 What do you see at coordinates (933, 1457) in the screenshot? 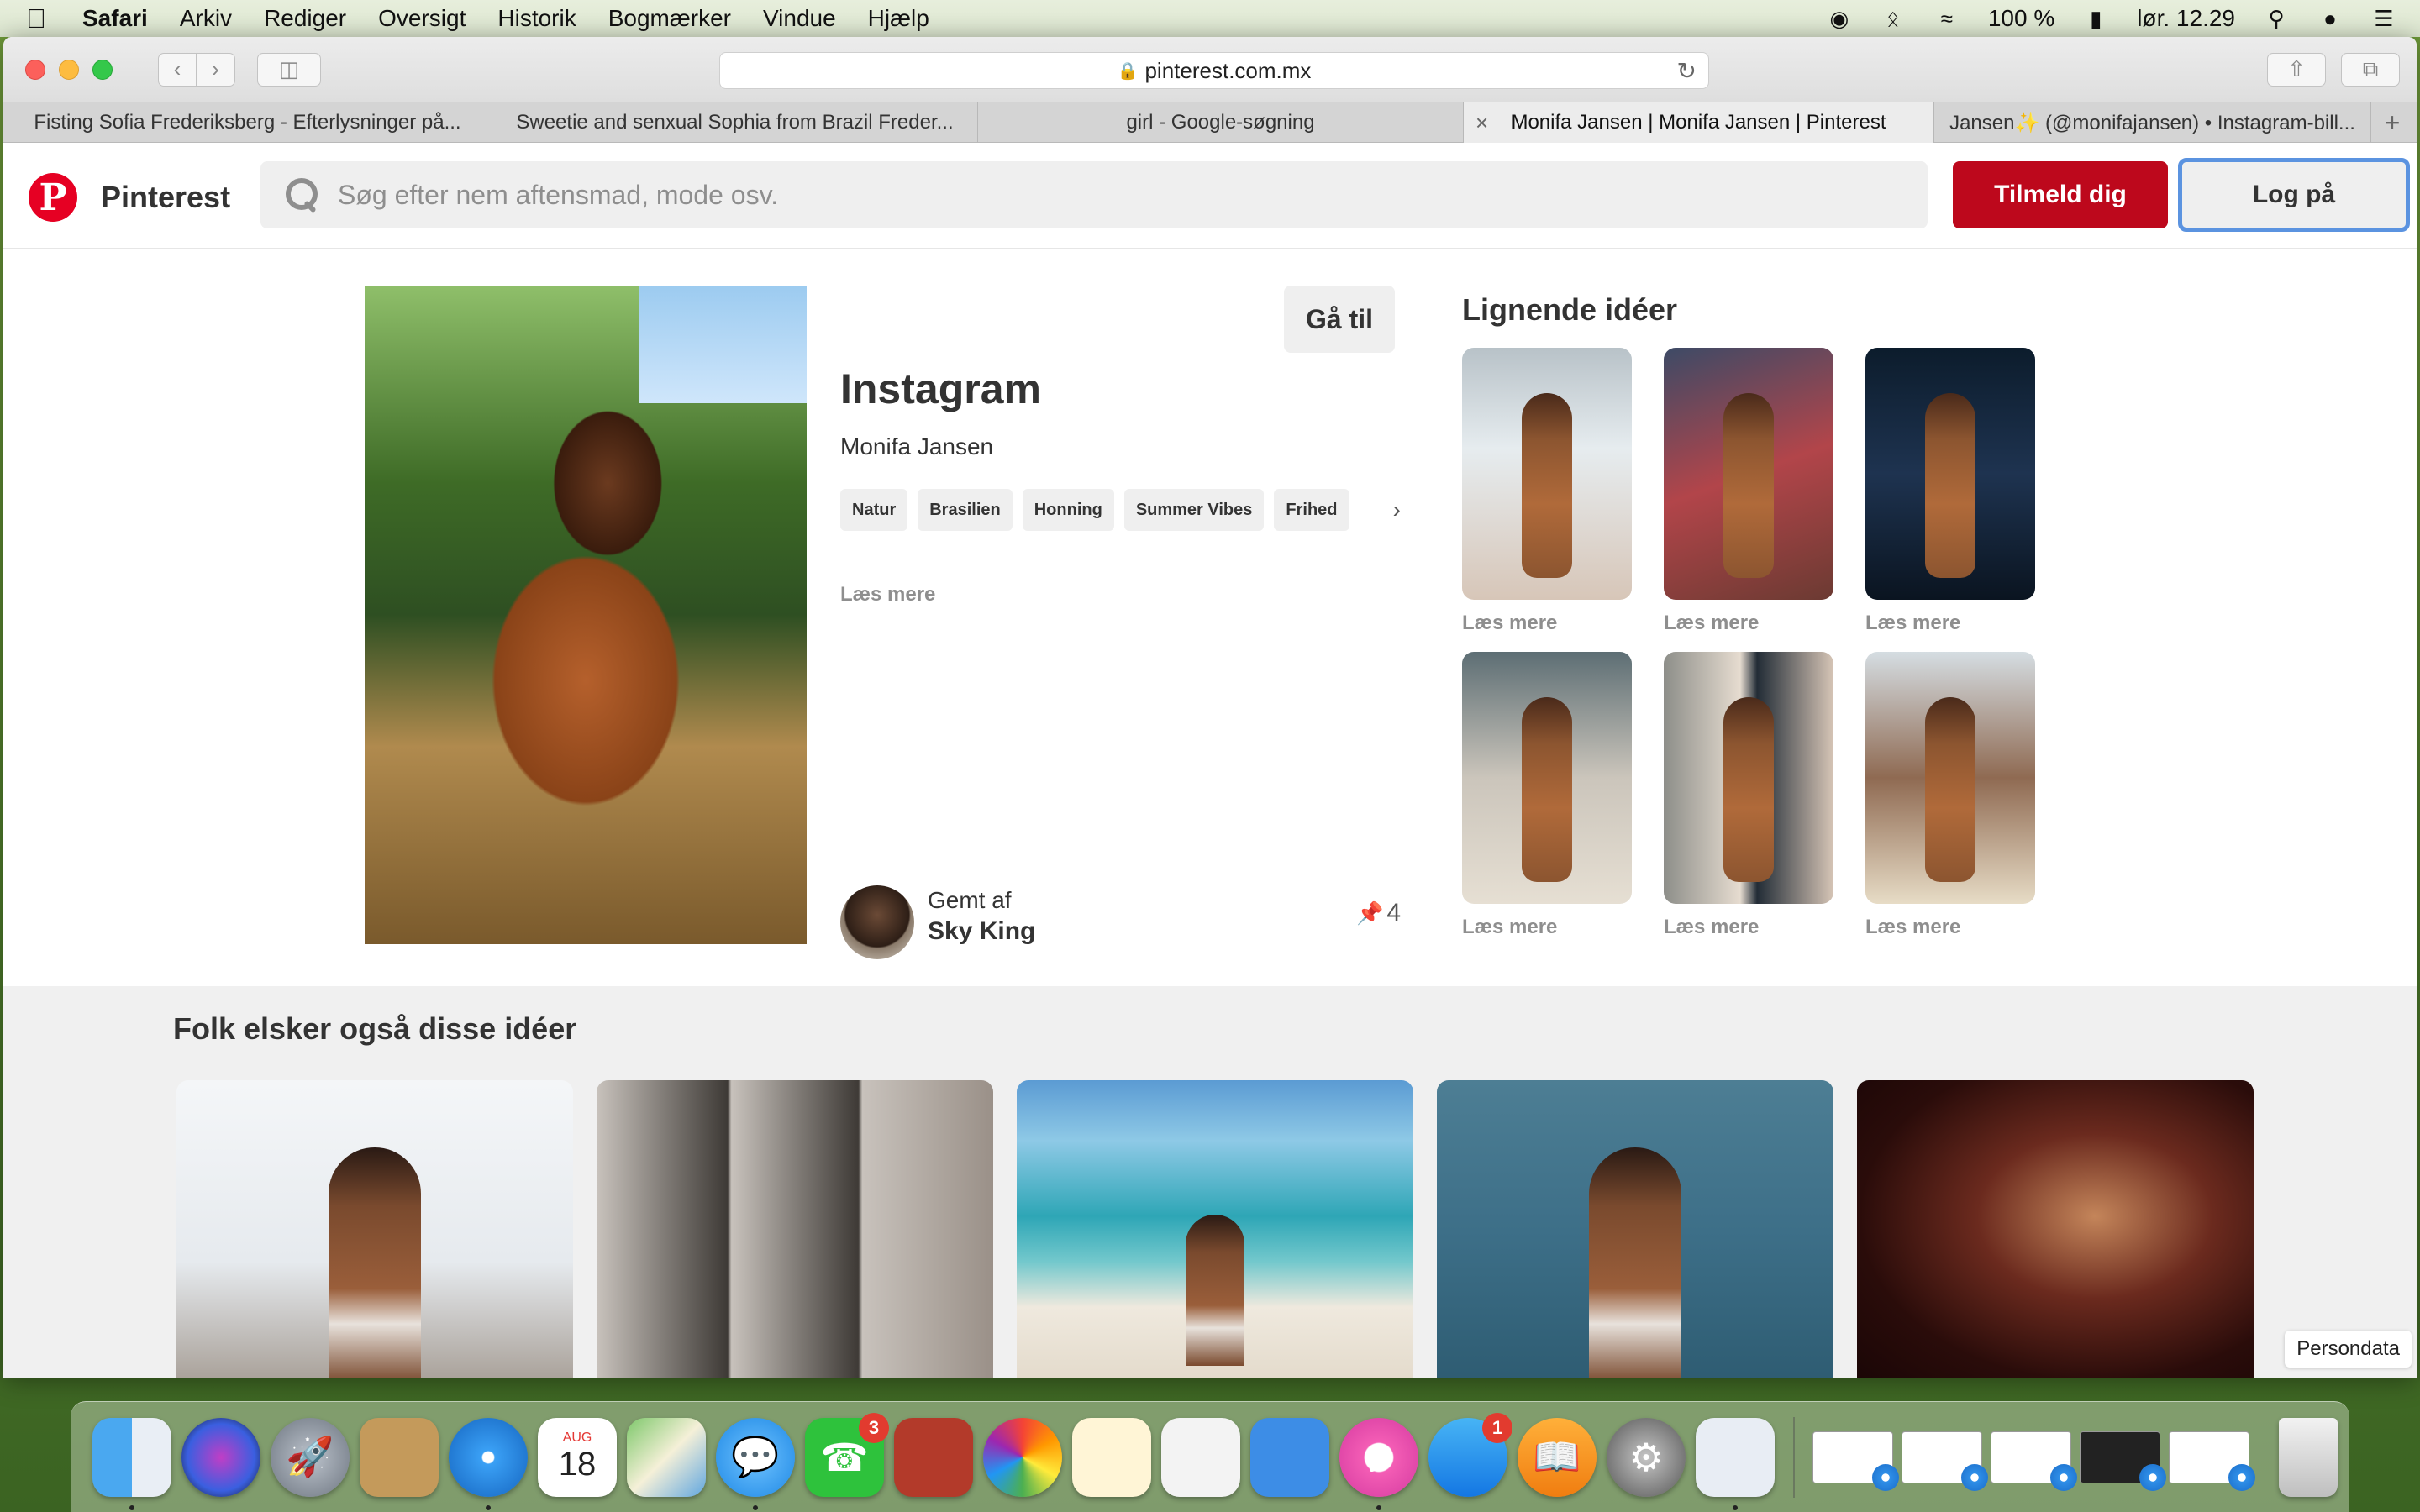
I see `photo-booth-icon` at bounding box center [933, 1457].